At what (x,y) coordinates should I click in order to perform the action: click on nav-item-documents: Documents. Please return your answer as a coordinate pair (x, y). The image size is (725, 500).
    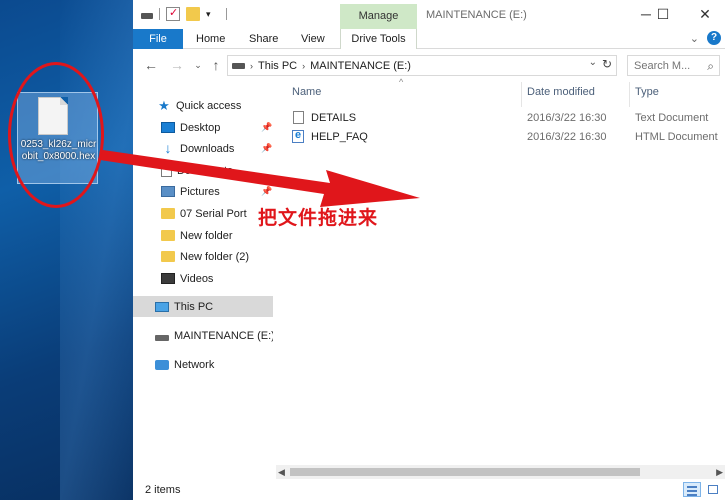
    Looking at the image, I should click on (214, 170).